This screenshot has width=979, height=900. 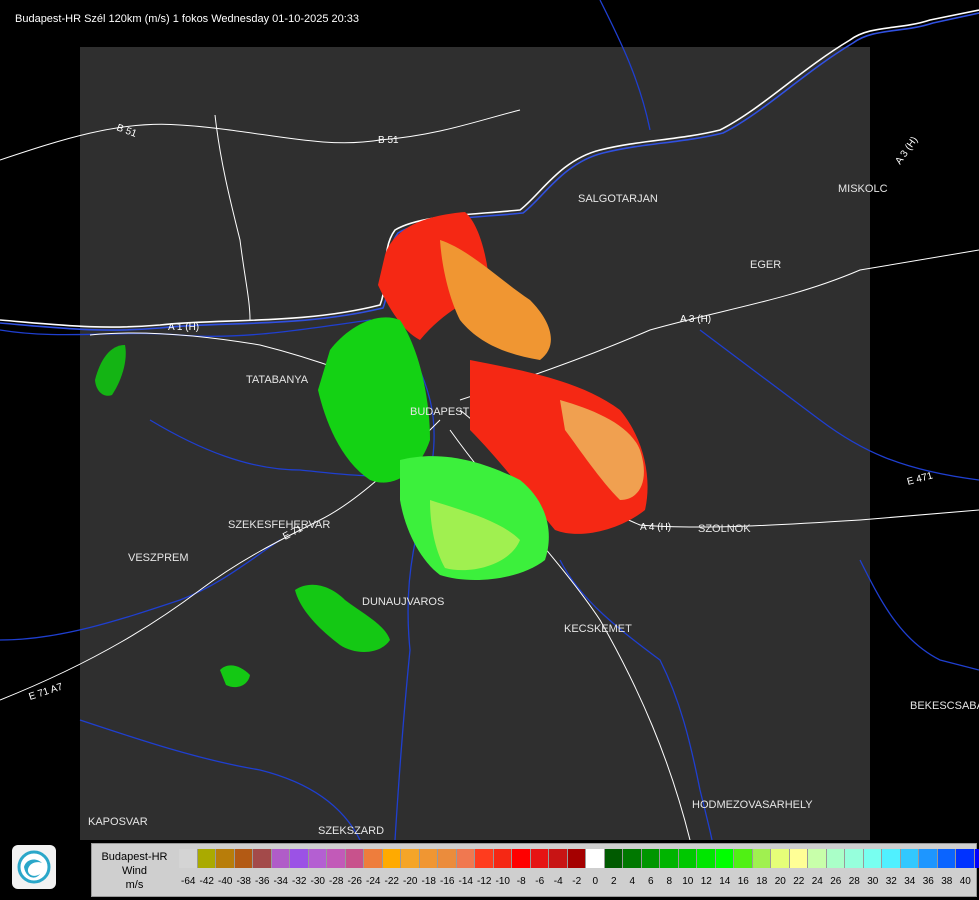 What do you see at coordinates (336, 881) in the screenshot?
I see `legend-tick-label: -28` at bounding box center [336, 881].